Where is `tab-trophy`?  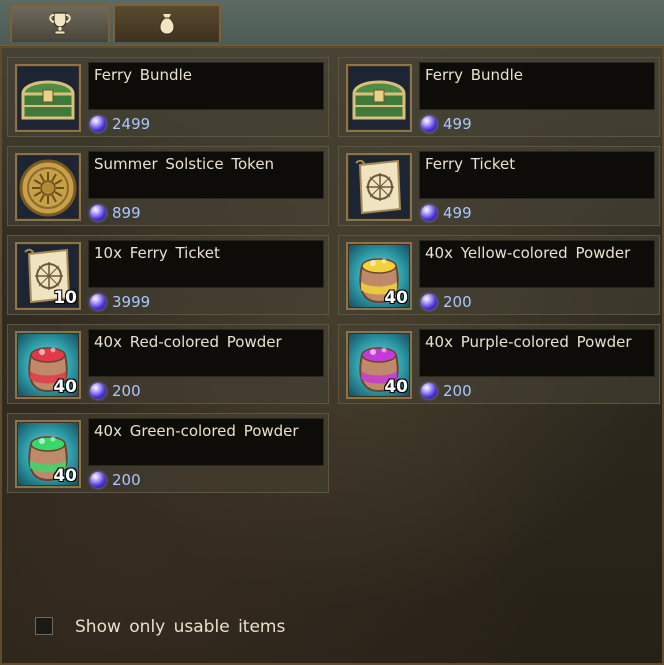 tab-trophy is located at coordinates (60, 23).